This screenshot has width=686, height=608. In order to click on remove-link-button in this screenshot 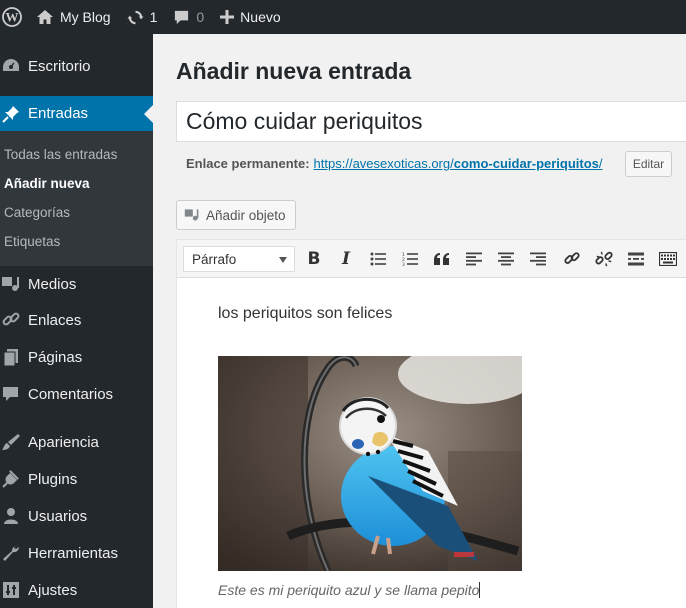, I will do `click(604, 259)`.